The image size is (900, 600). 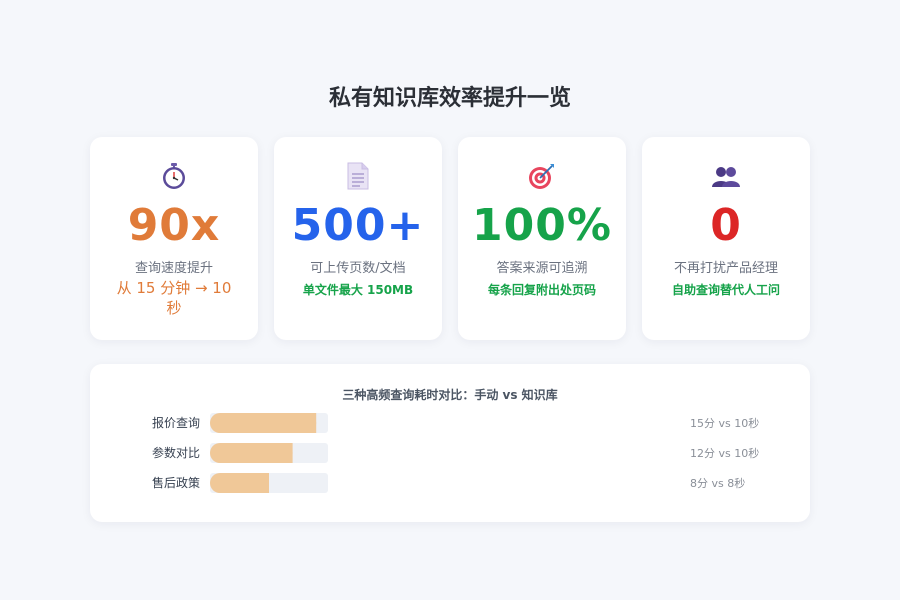 What do you see at coordinates (726, 225) in the screenshot?
I see `stat-value: 0` at bounding box center [726, 225].